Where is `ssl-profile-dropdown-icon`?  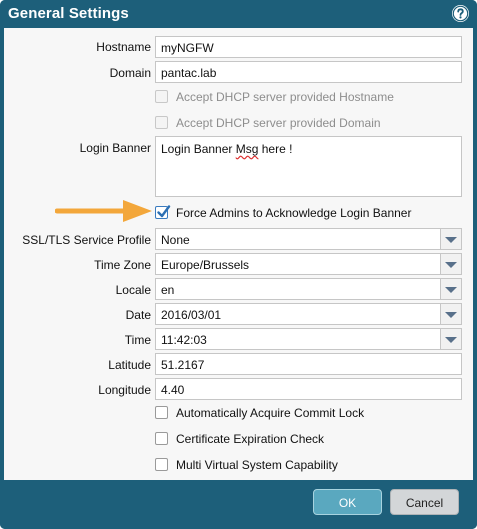
ssl-profile-dropdown-icon is located at coordinates (451, 239).